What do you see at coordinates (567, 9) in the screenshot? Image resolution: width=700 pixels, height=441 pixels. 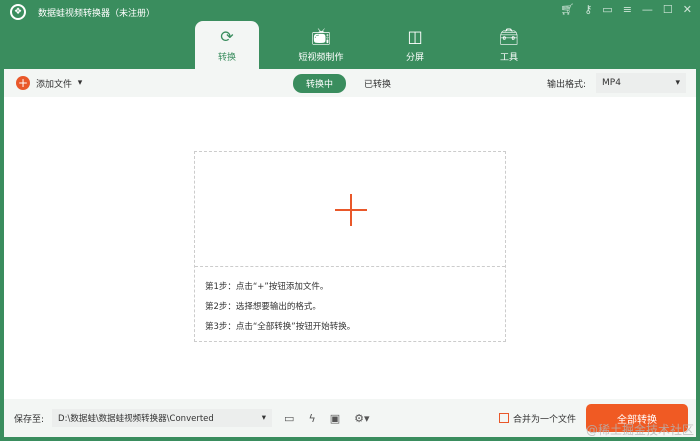 I see `cart-icon: 🛒︎` at bounding box center [567, 9].